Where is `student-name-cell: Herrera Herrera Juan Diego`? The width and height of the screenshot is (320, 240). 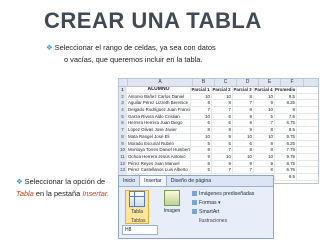 student-name-cell: Herrera Herrera Juan Diego is located at coordinates (159, 123).